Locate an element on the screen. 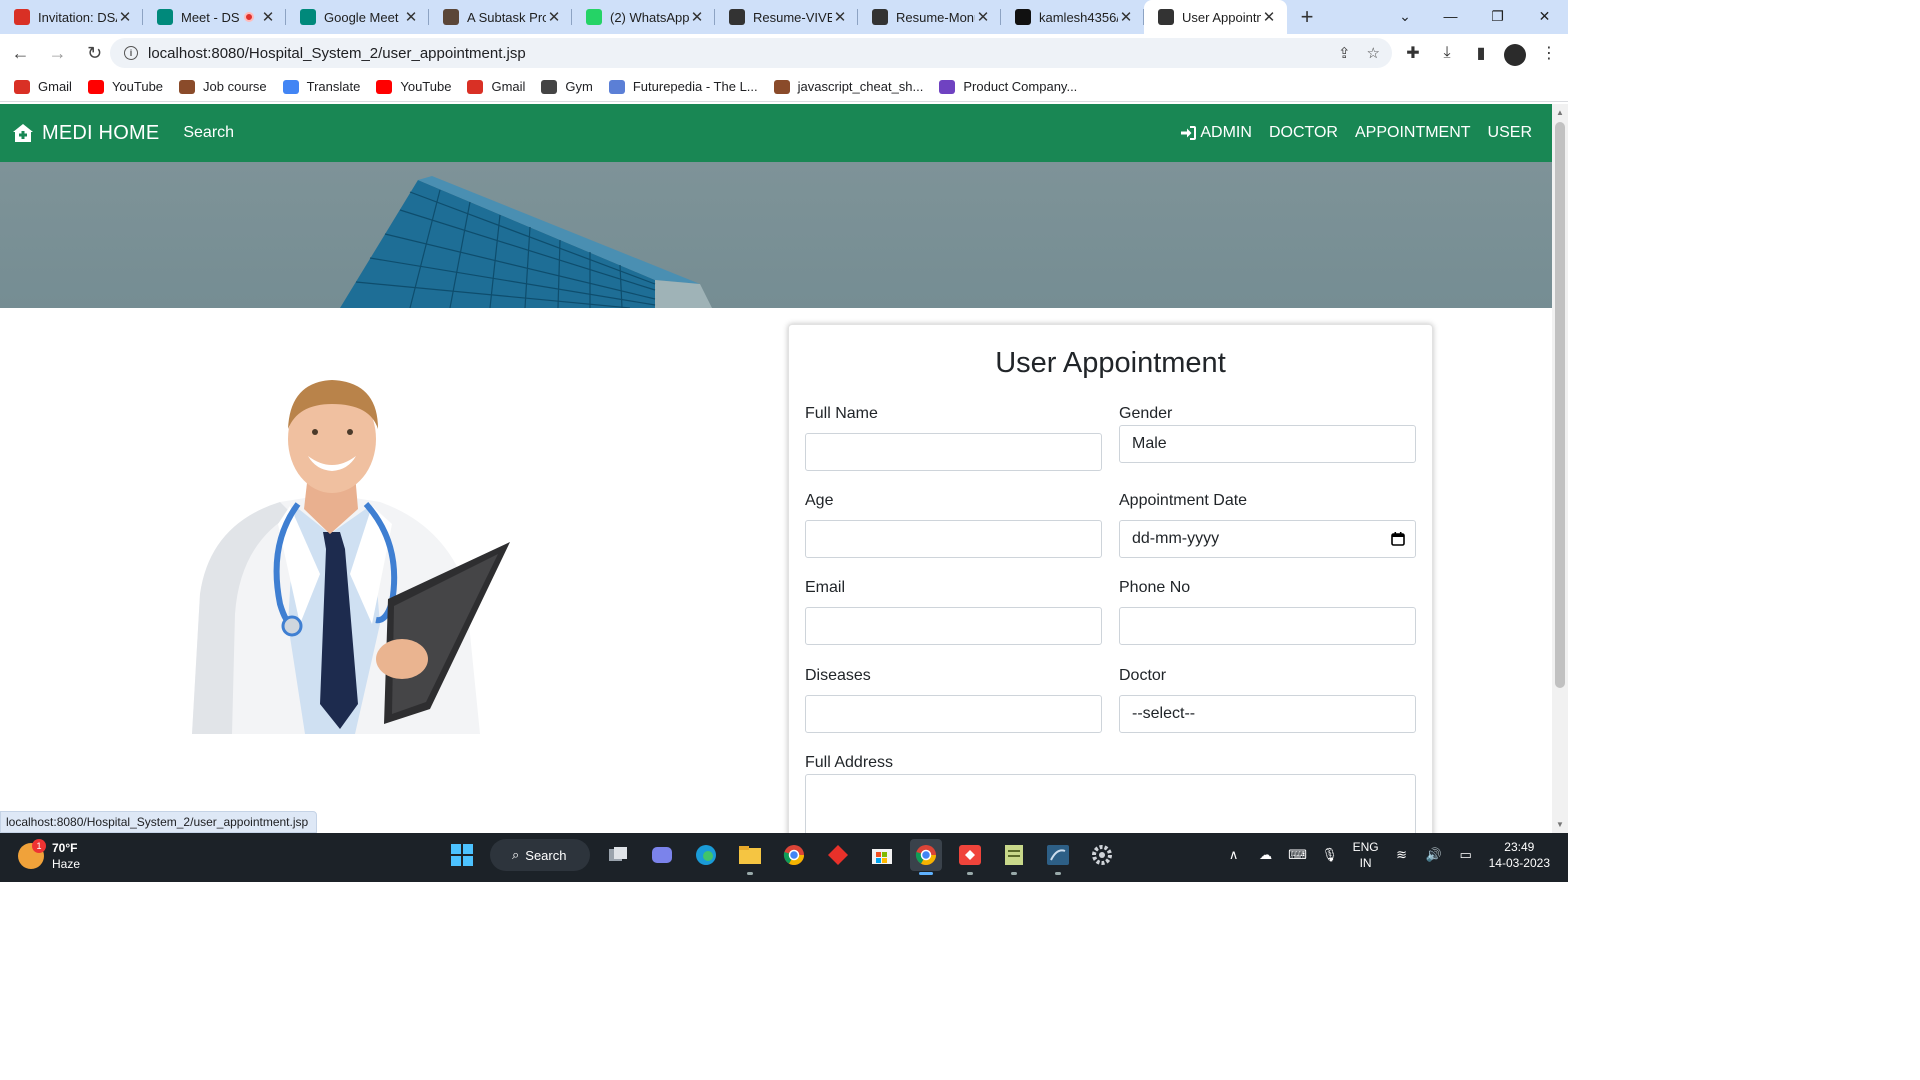 This screenshot has width=1920, height=1080. appointment-date-label: Appointment Date is located at coordinates (1183, 500).